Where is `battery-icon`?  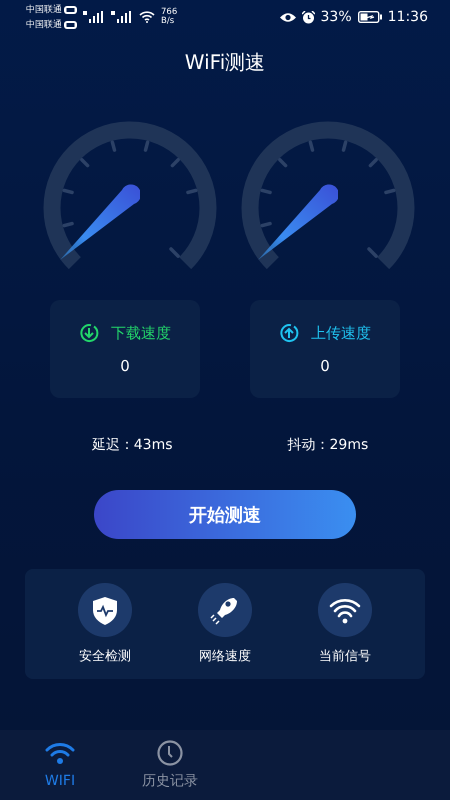 battery-icon is located at coordinates (370, 17).